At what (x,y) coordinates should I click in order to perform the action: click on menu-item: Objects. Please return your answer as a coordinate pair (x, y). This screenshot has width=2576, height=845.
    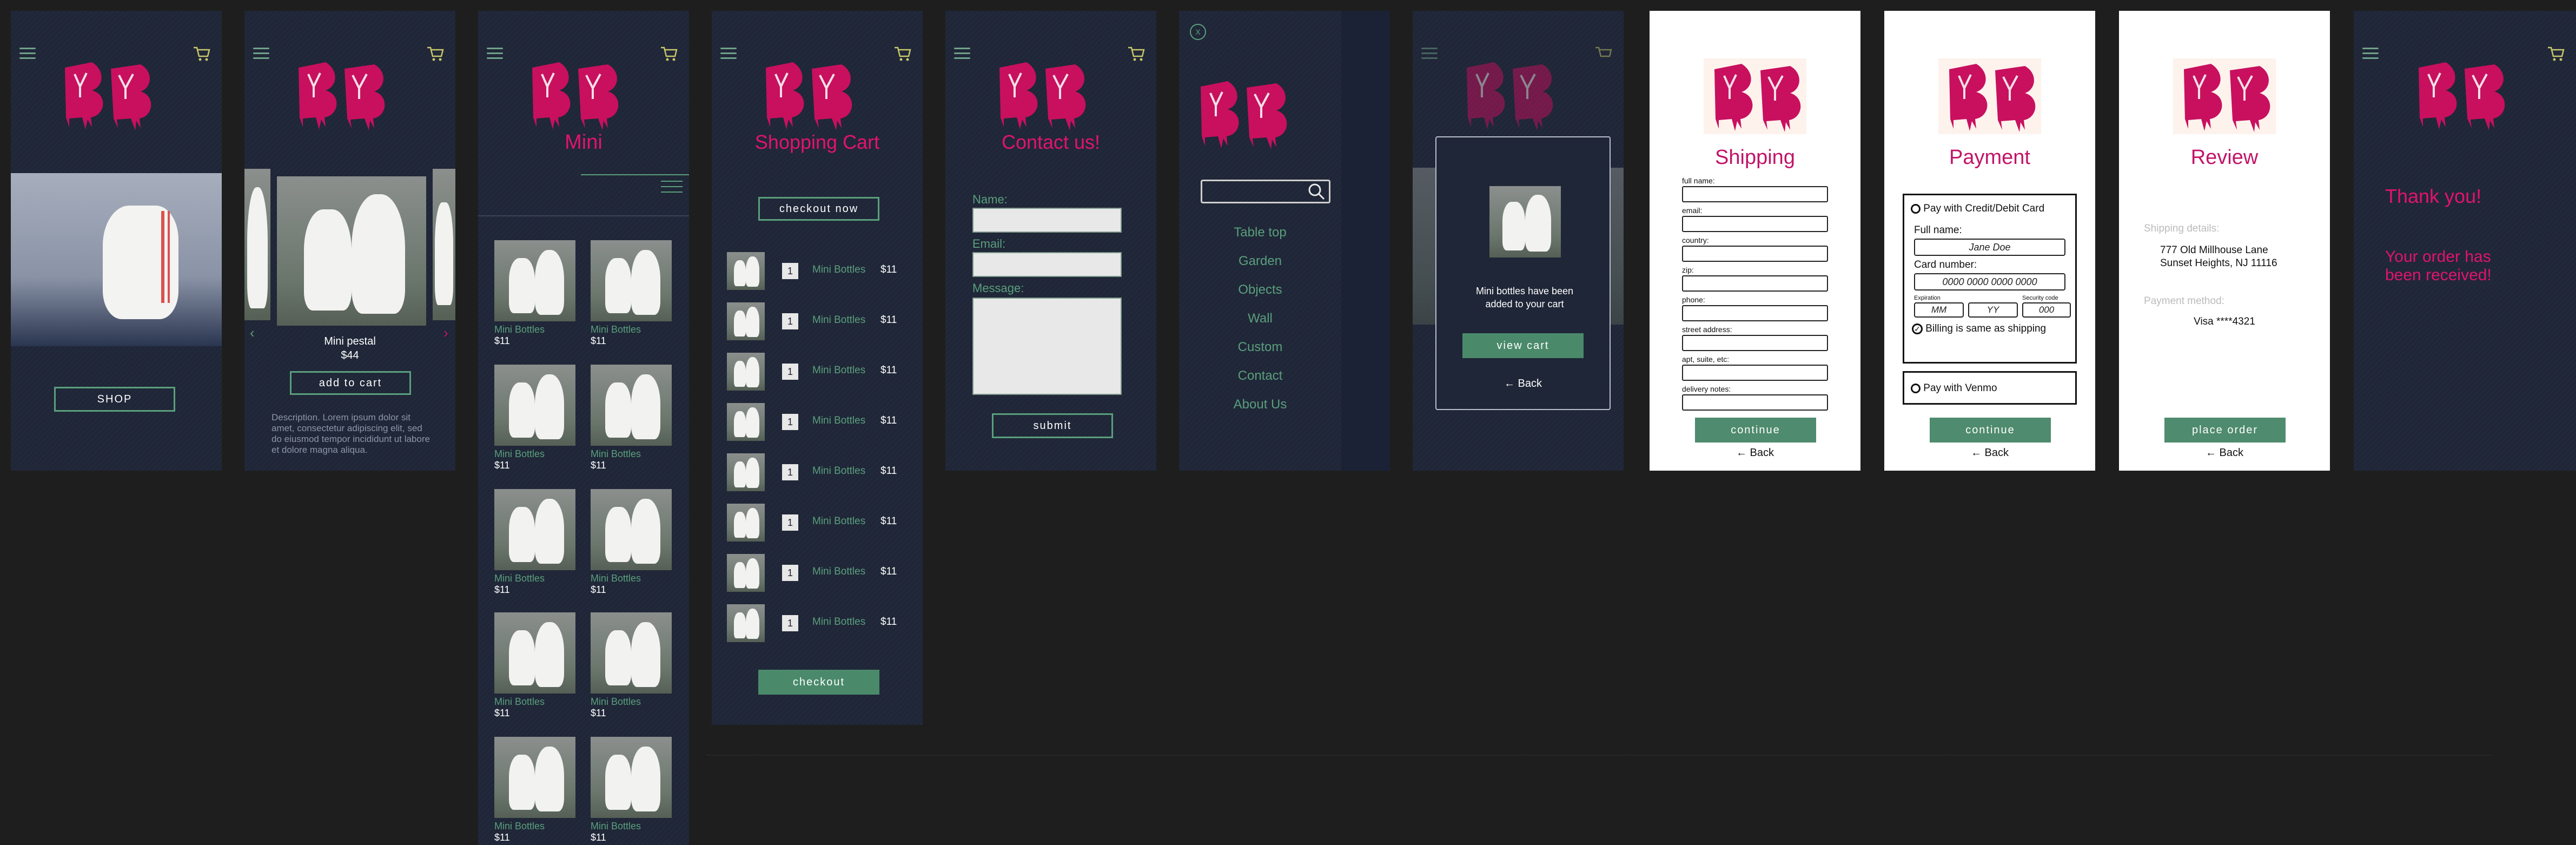
    Looking at the image, I should click on (1260, 290).